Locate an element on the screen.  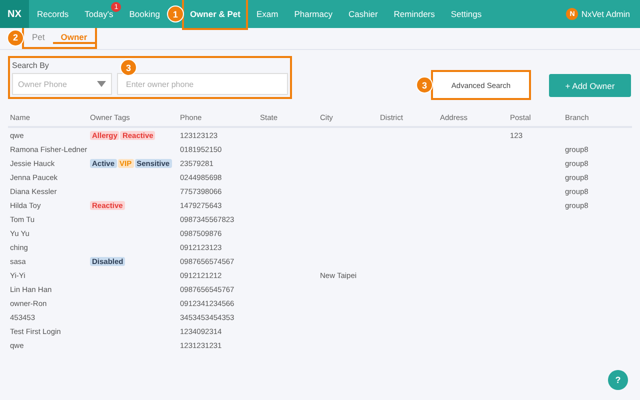
nav-item: Exam is located at coordinates (267, 14).